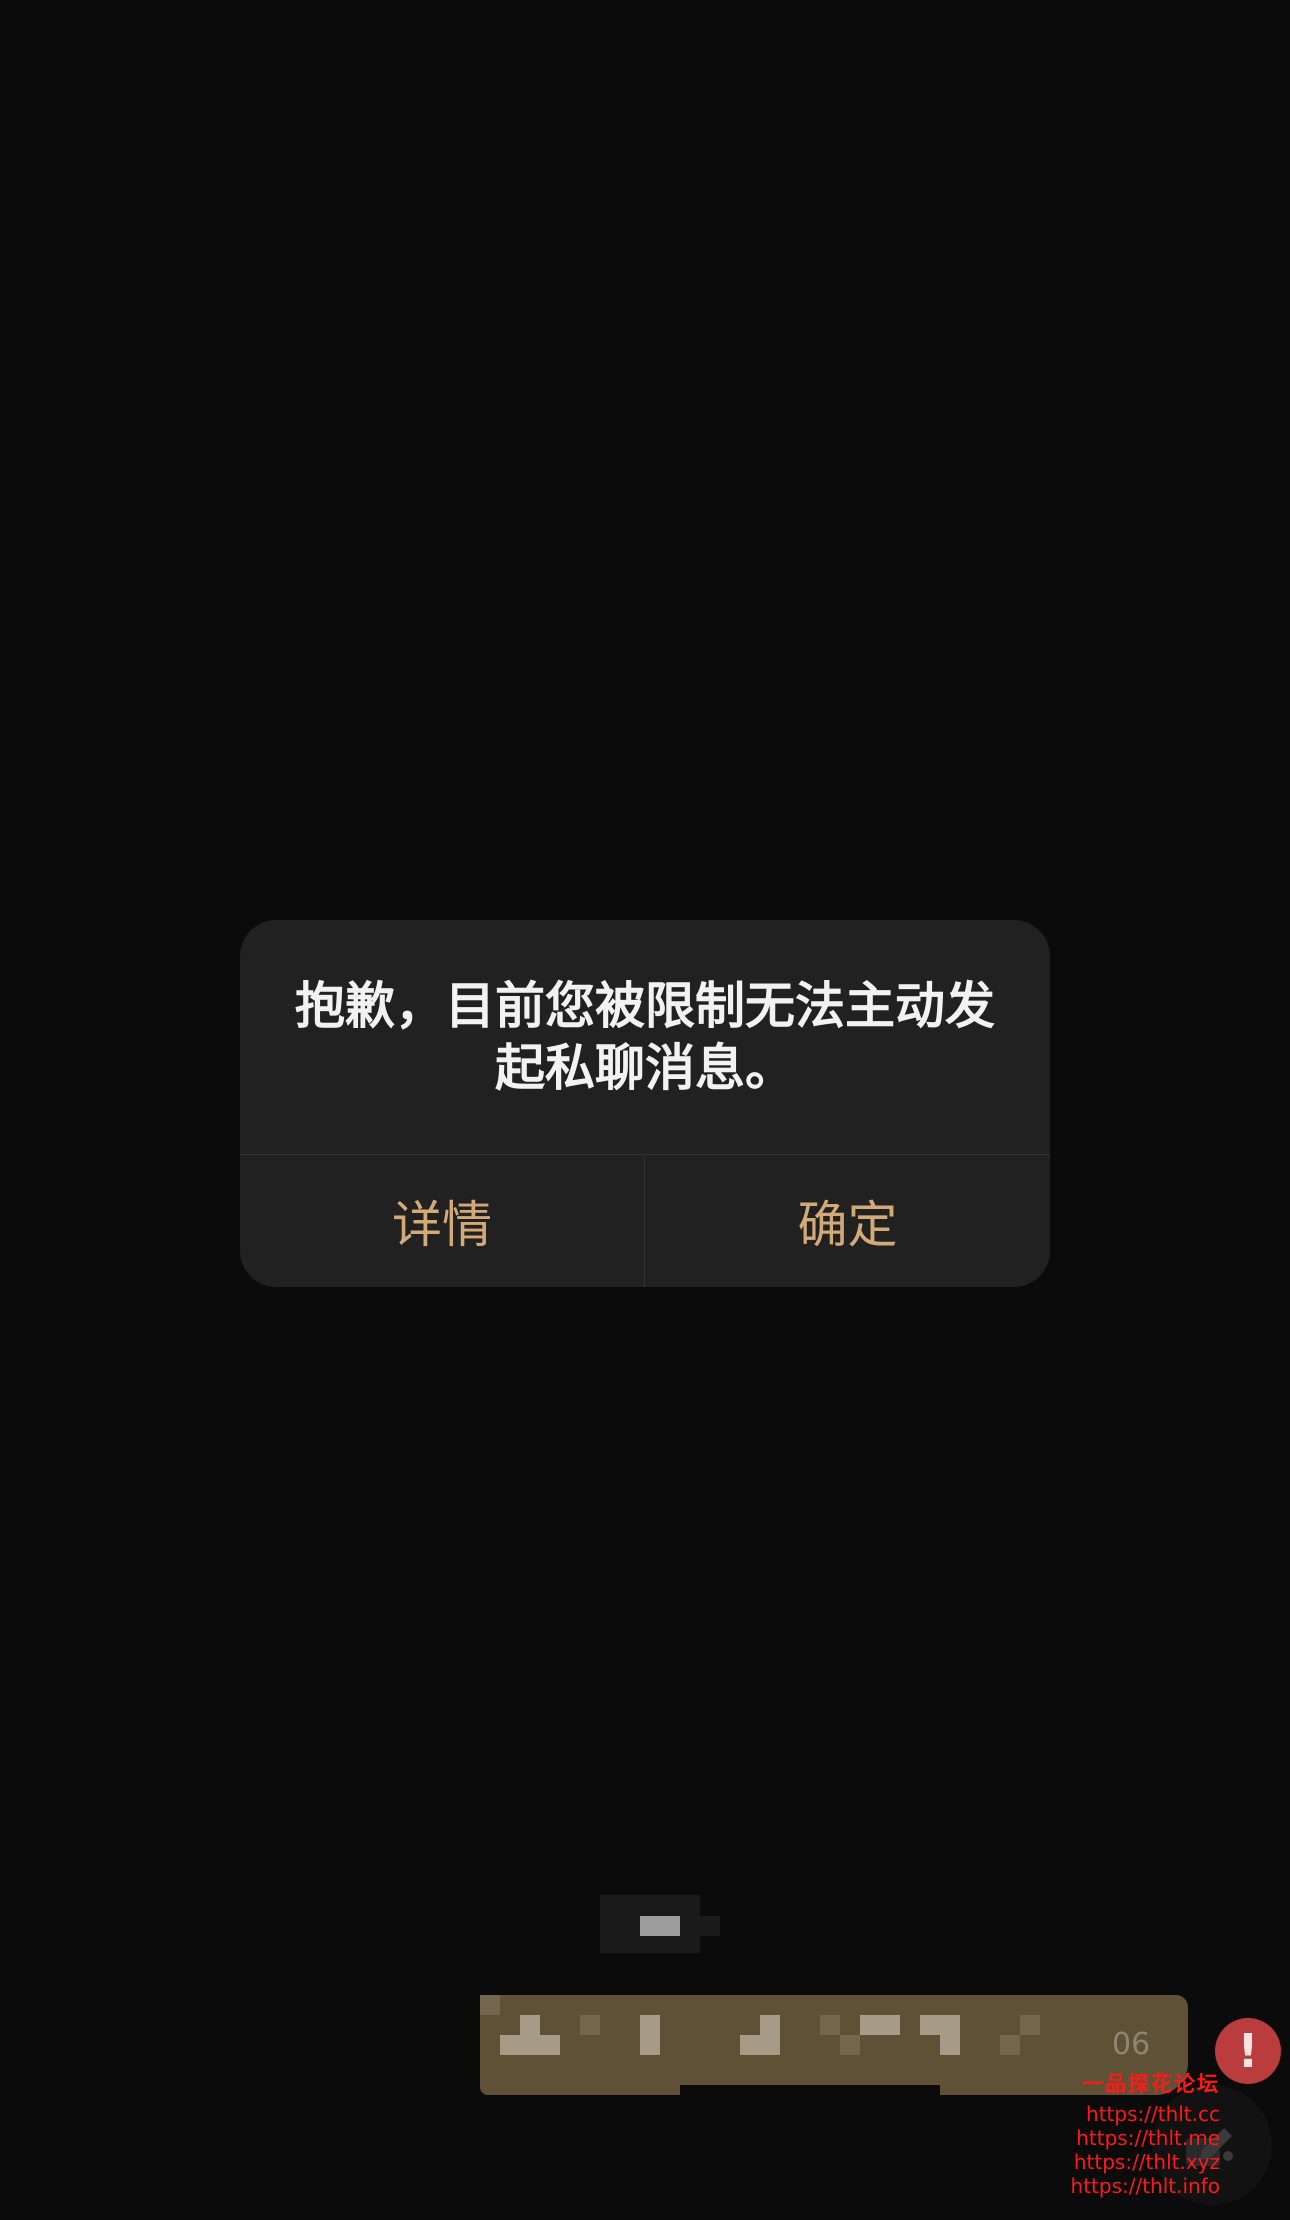 The width and height of the screenshot is (1290, 2220). I want to click on exclamation-icon: !, so click(1248, 2051).